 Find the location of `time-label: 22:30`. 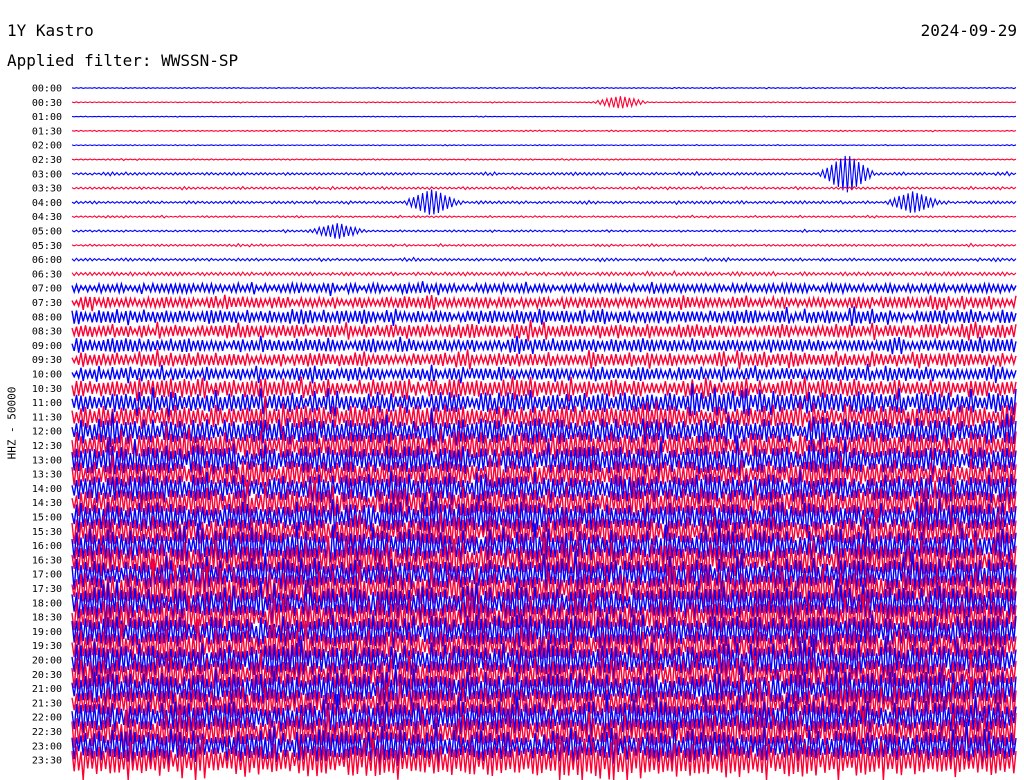

time-label: 22:30 is located at coordinates (47, 732).